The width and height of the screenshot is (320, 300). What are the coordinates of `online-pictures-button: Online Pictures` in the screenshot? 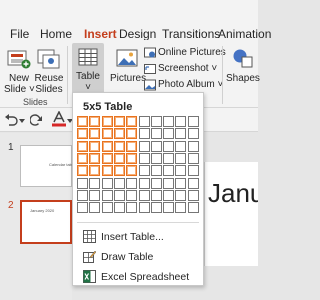 It's located at (185, 53).